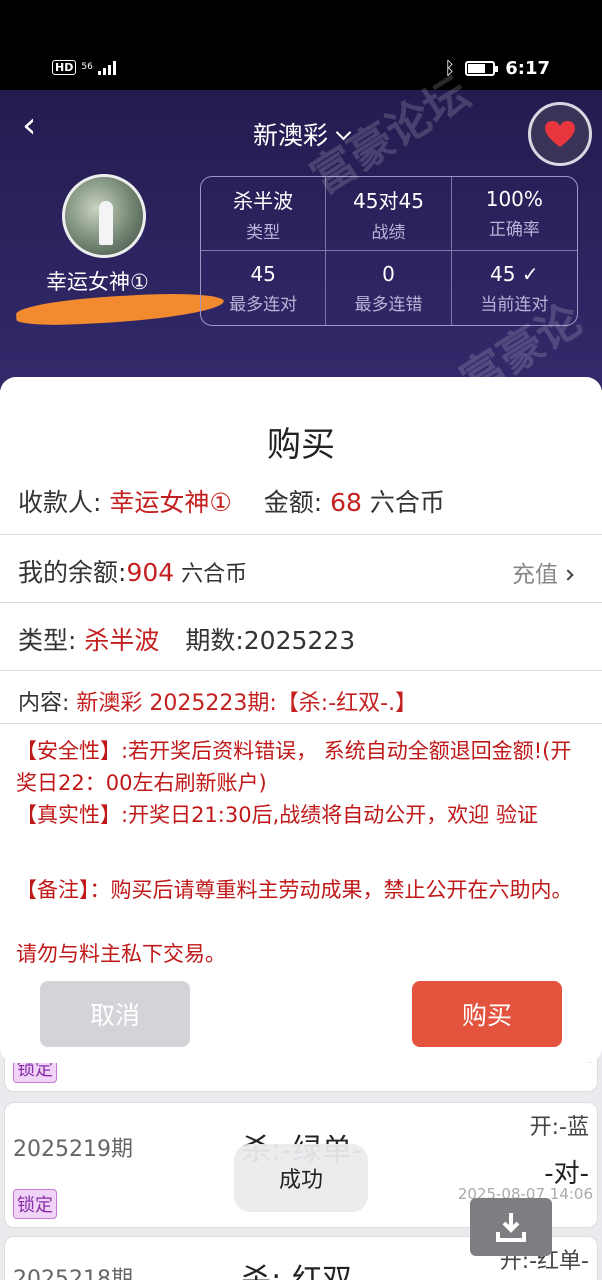 Image resolution: width=602 pixels, height=1280 pixels. What do you see at coordinates (122, 640) in the screenshot?
I see `type-value: 杀半波` at bounding box center [122, 640].